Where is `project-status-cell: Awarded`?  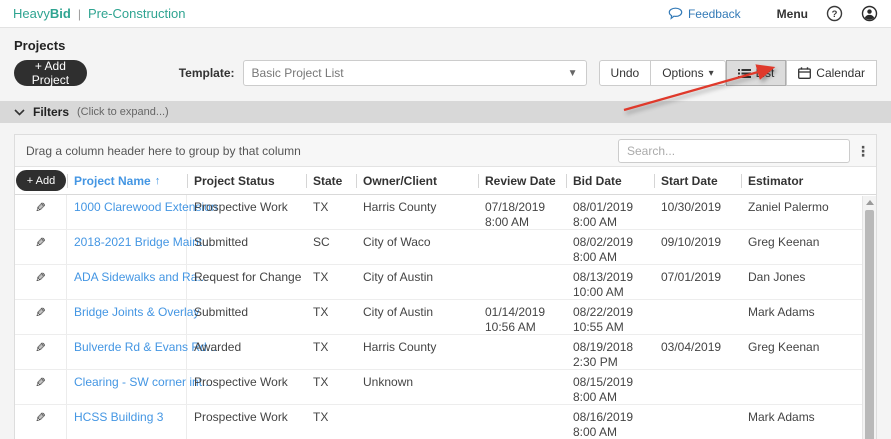
project-status-cell: Awarded is located at coordinates (218, 347).